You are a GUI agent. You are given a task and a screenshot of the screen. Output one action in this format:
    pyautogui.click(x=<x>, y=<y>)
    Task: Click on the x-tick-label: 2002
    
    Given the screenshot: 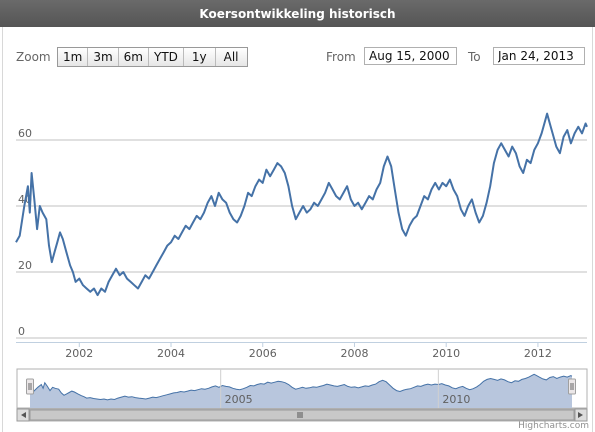 What is the action you would take?
    pyautogui.click(x=79, y=353)
    